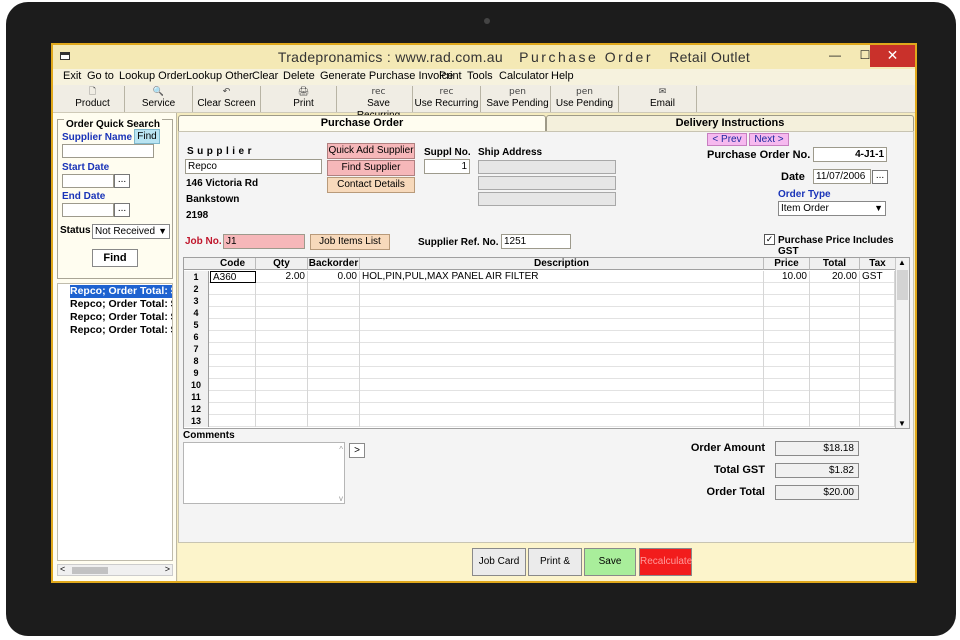 Image resolution: width=960 pixels, height=640 pixels. Describe the element at coordinates (663, 99) in the screenshot. I see `email-button: ✉ Email` at that location.